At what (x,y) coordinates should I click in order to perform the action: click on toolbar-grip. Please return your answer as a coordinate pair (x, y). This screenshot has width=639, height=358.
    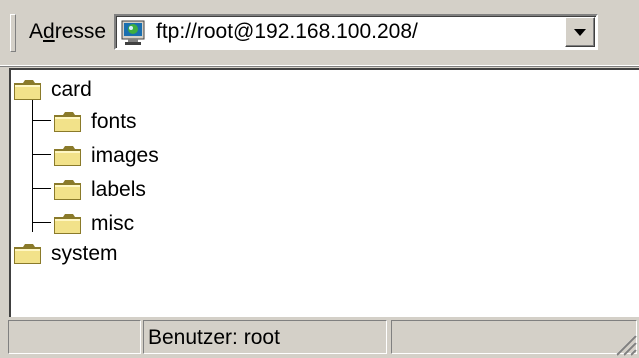
    Looking at the image, I should click on (13, 33).